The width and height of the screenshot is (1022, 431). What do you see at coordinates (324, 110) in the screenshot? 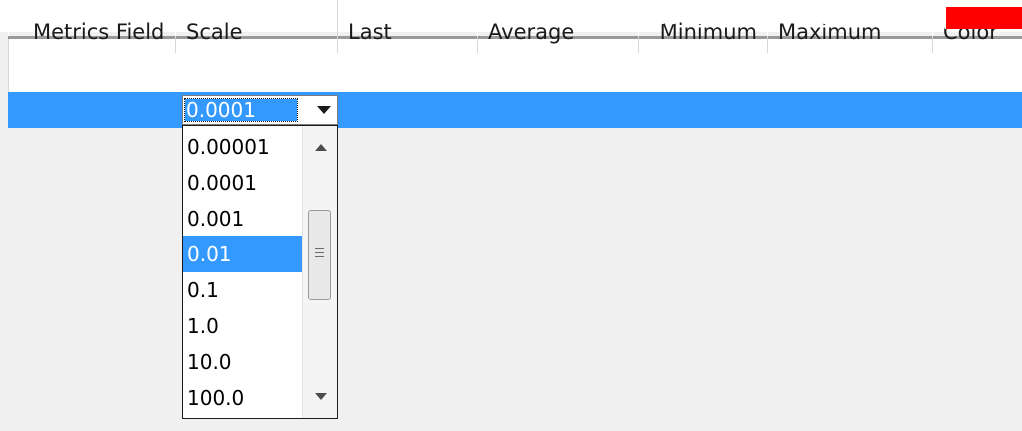
I see `chevron-down-icon` at bounding box center [324, 110].